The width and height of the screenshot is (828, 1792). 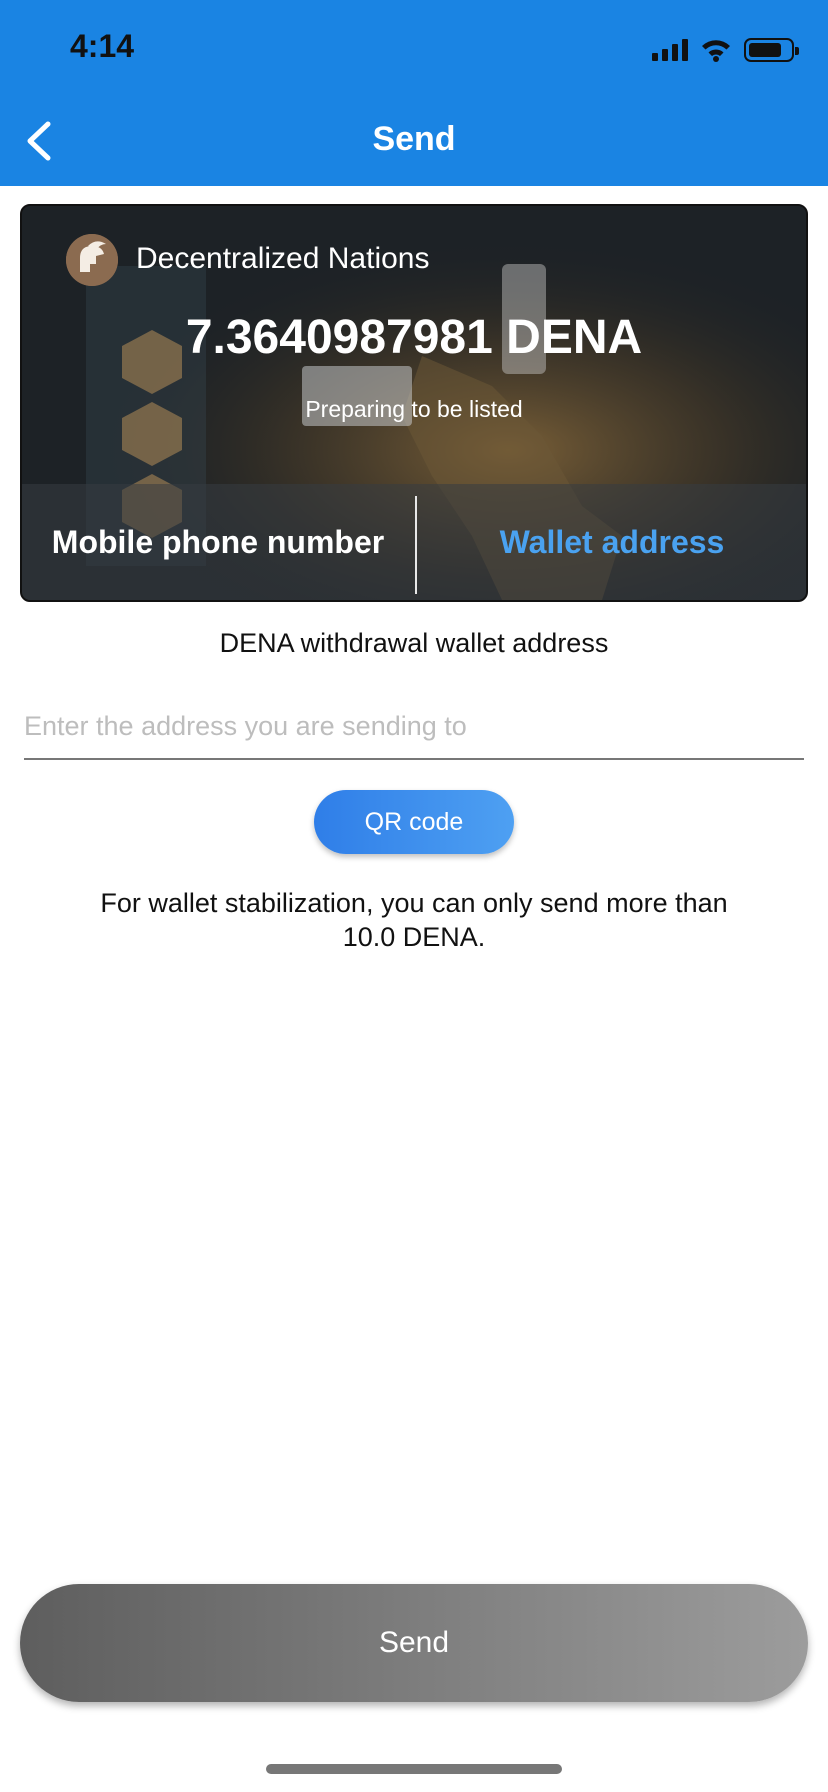 I want to click on listing-status: Preparing to be listed, so click(x=414, y=409).